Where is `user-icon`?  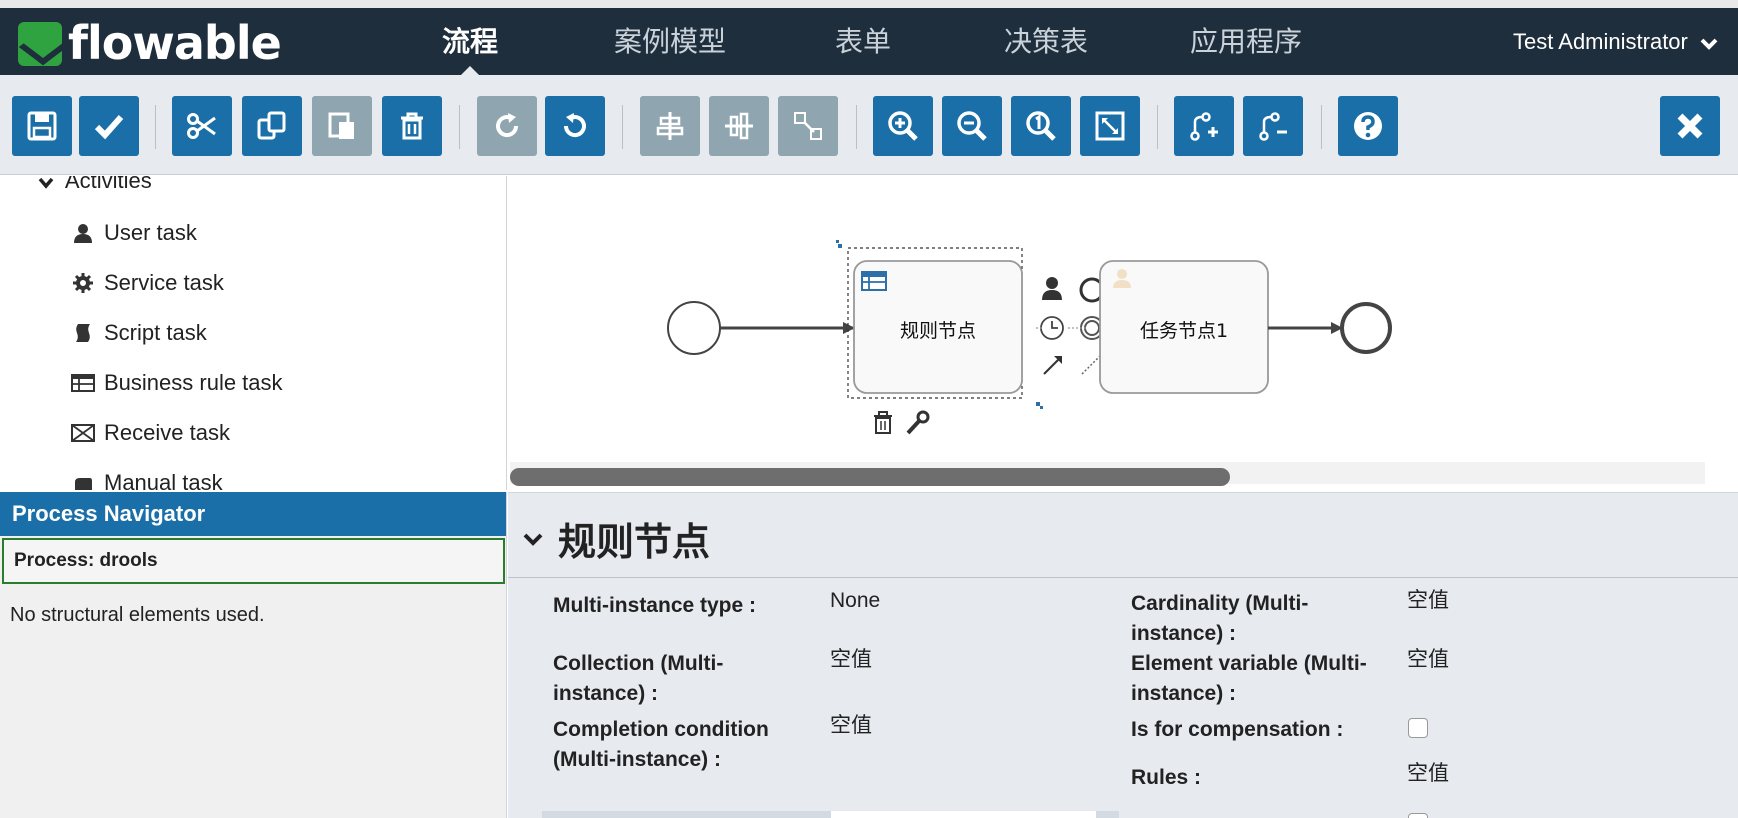 user-icon is located at coordinates (1052, 288).